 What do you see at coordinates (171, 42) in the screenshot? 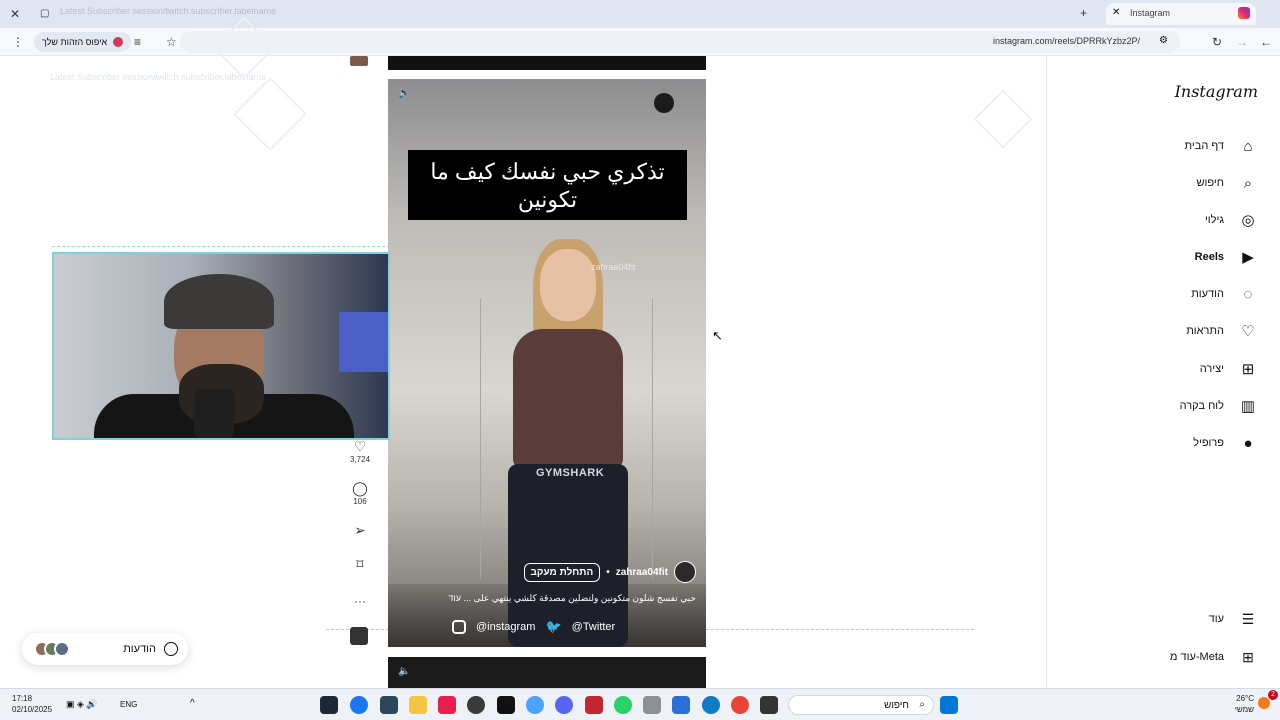
I see `bookmark-star-icon: ☆` at bounding box center [171, 42].